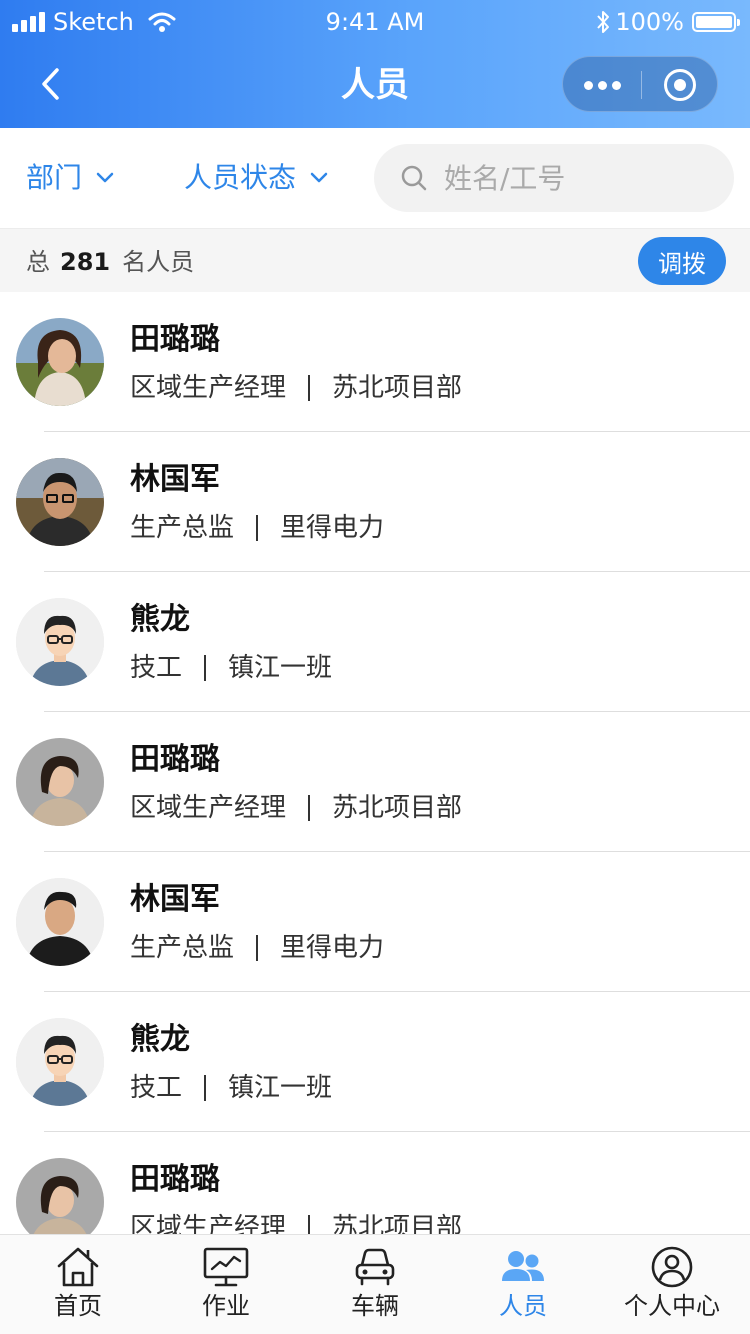 The width and height of the screenshot is (750, 1334). What do you see at coordinates (672, 1267) in the screenshot?
I see `user-circle-icon` at bounding box center [672, 1267].